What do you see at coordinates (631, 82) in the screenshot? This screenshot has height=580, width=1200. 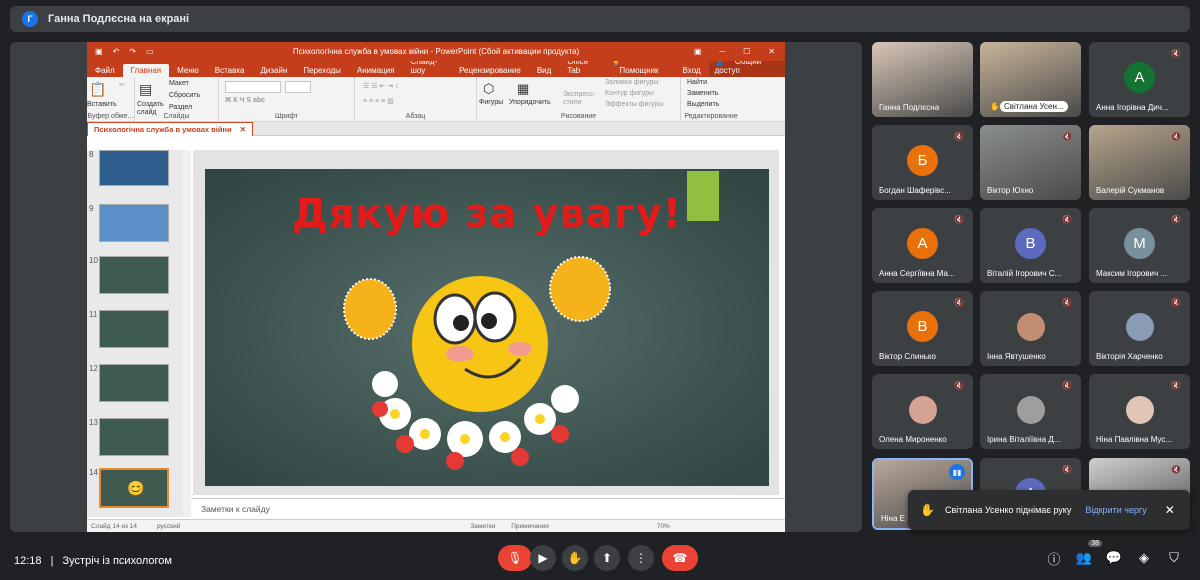 I see `shape-fill-button: Заливка фигуры` at bounding box center [631, 82].